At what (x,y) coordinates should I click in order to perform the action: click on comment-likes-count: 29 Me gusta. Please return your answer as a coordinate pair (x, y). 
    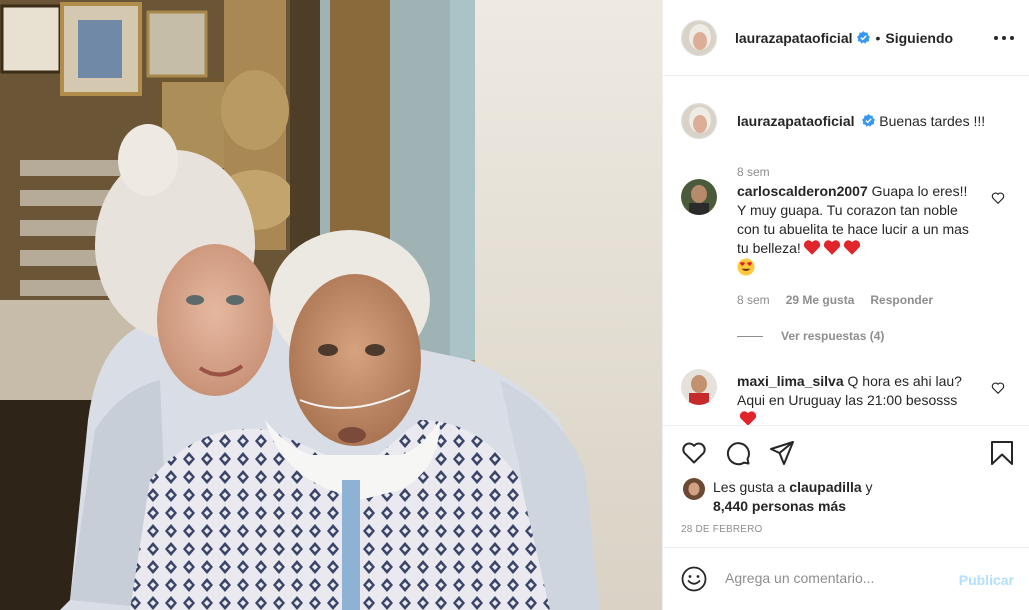
    Looking at the image, I should click on (820, 300).